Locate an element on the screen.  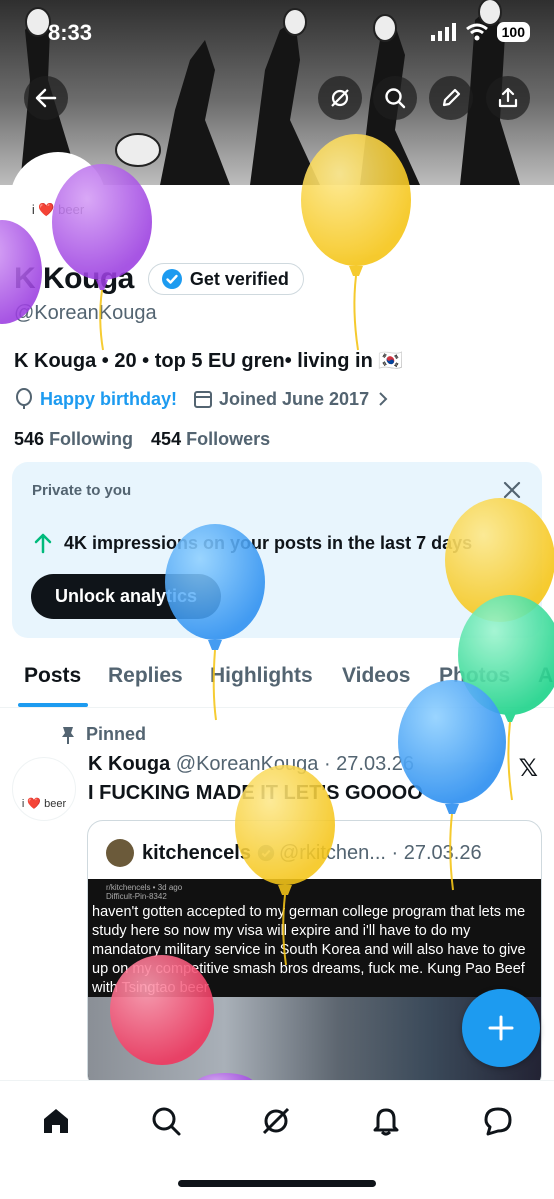
grok-button is located at coordinates (340, 98).